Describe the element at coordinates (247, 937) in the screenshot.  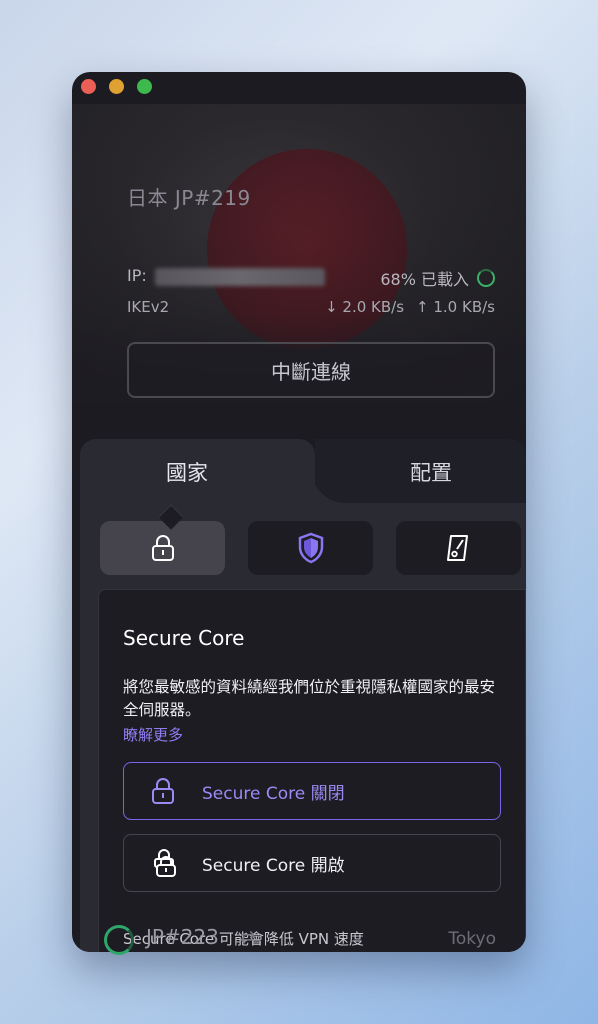
I see `swap-icon: ⇄` at that location.